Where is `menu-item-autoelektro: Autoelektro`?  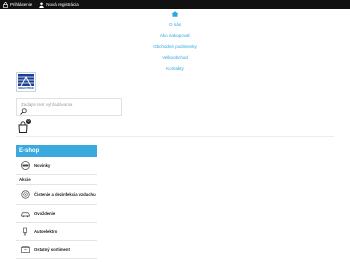
menu-item-autoelektro: Autoelektro is located at coordinates (56, 232).